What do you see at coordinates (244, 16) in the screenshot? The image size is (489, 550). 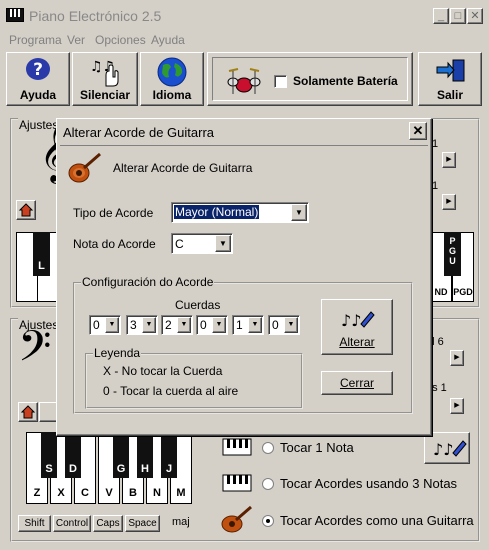 I see `title-bar: Piano Electrónico 2.5 _ □ ✕` at bounding box center [244, 16].